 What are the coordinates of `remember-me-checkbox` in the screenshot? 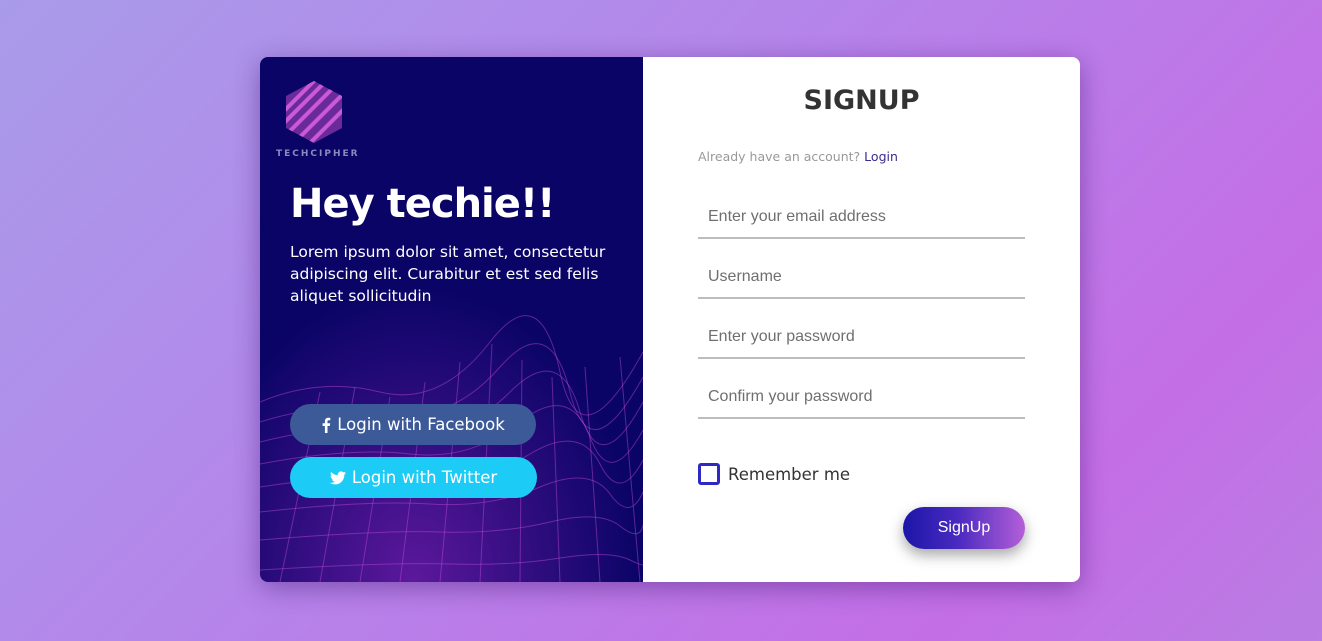 It's located at (709, 474).